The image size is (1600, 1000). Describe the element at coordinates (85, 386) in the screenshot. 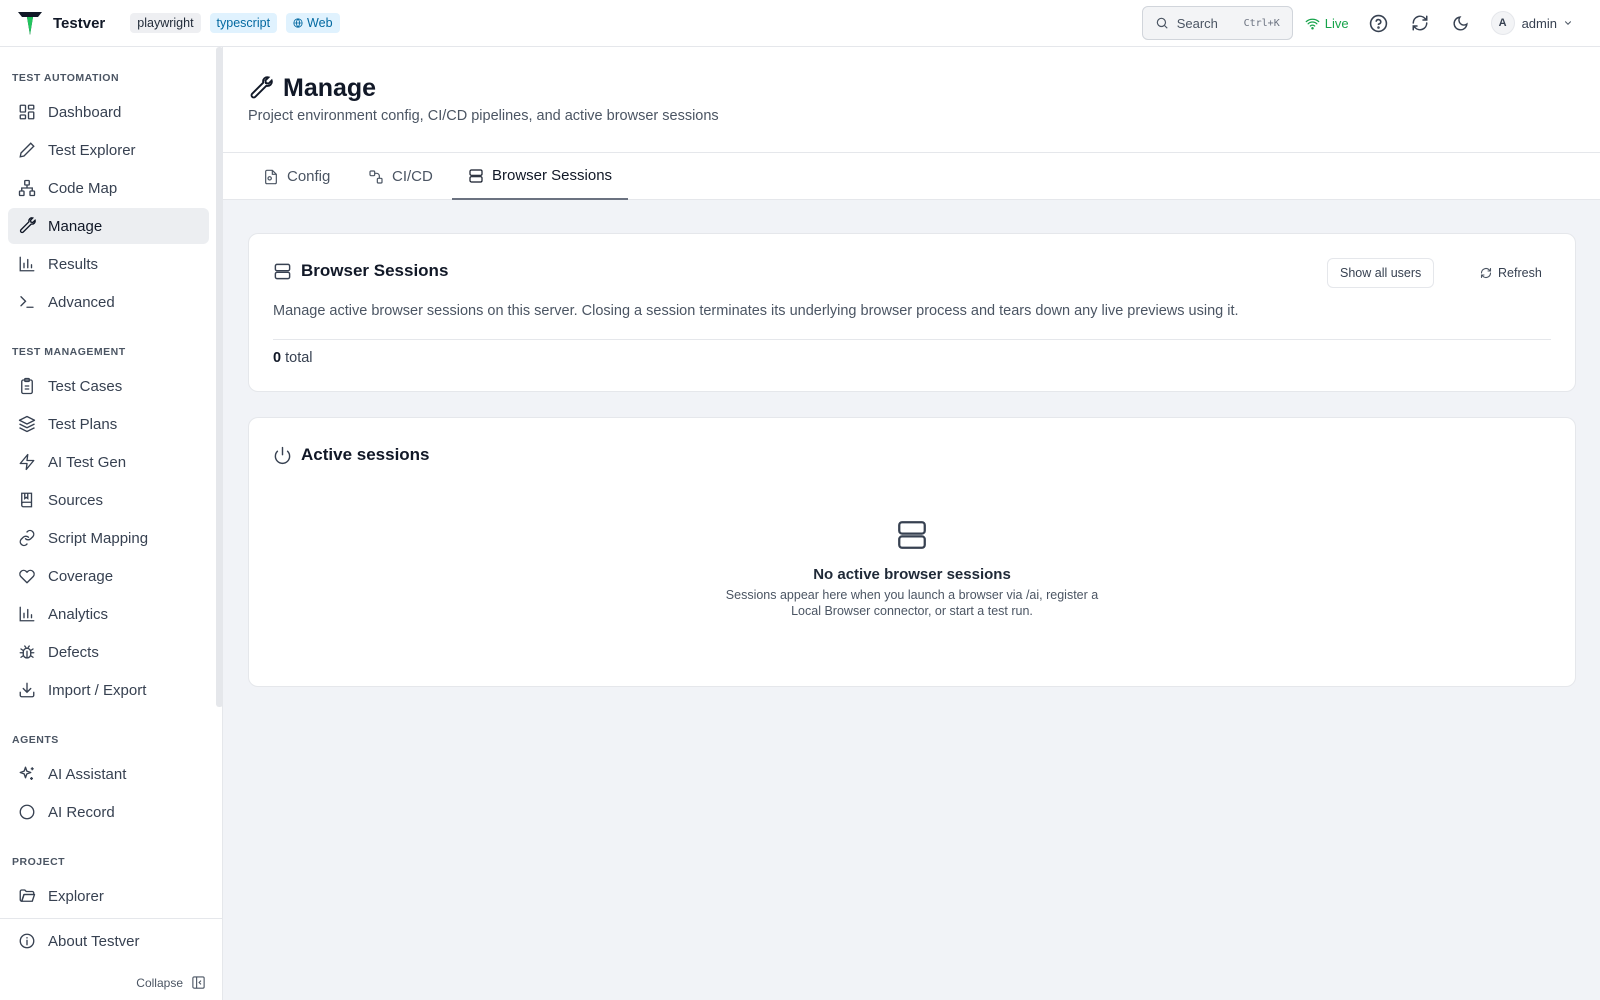

I see `sidebar-item-label: Test Cases` at that location.